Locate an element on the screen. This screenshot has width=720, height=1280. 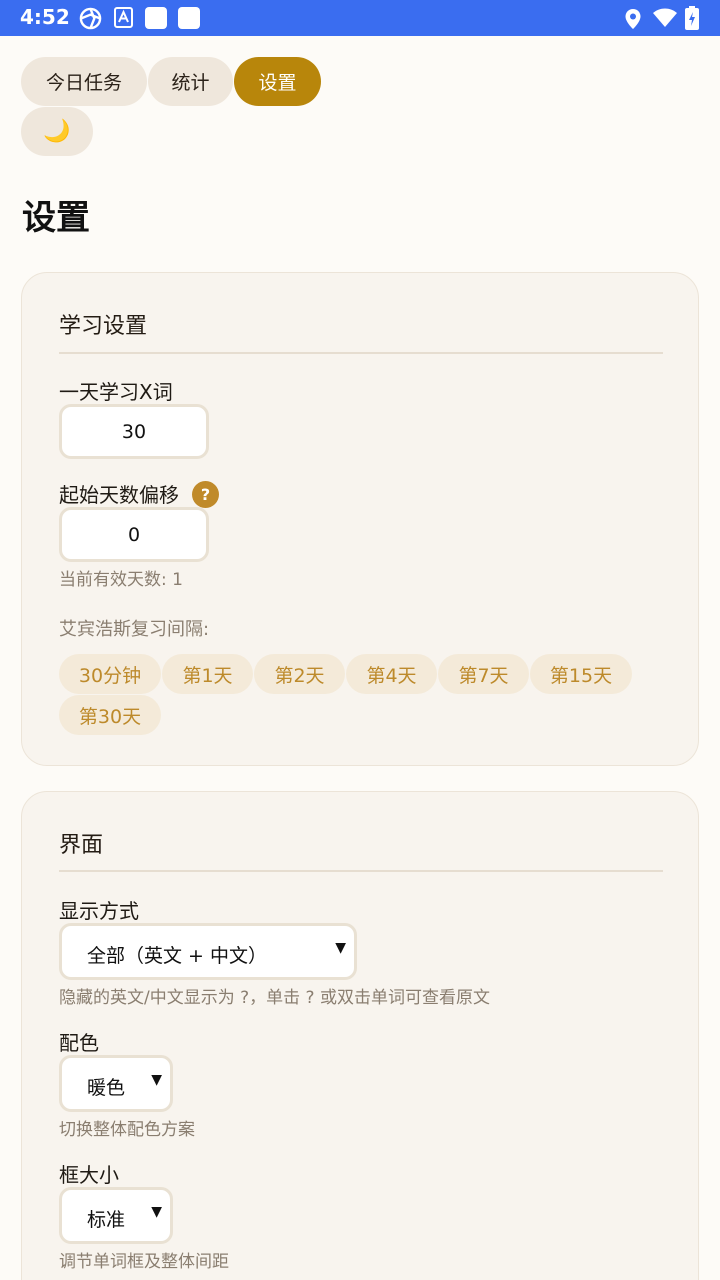
tab-today: 今日任务 is located at coordinates (84, 81).